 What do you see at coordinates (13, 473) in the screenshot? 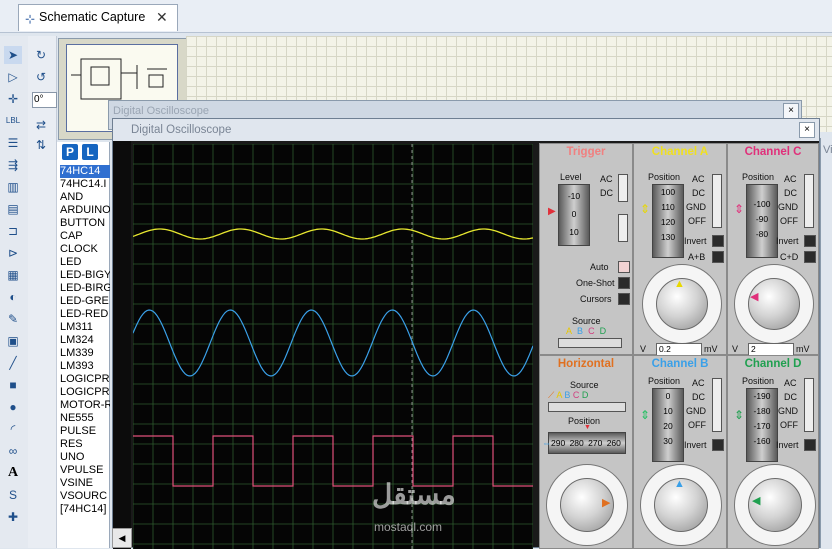
I see `text-tool-icon: A` at bounding box center [13, 473].